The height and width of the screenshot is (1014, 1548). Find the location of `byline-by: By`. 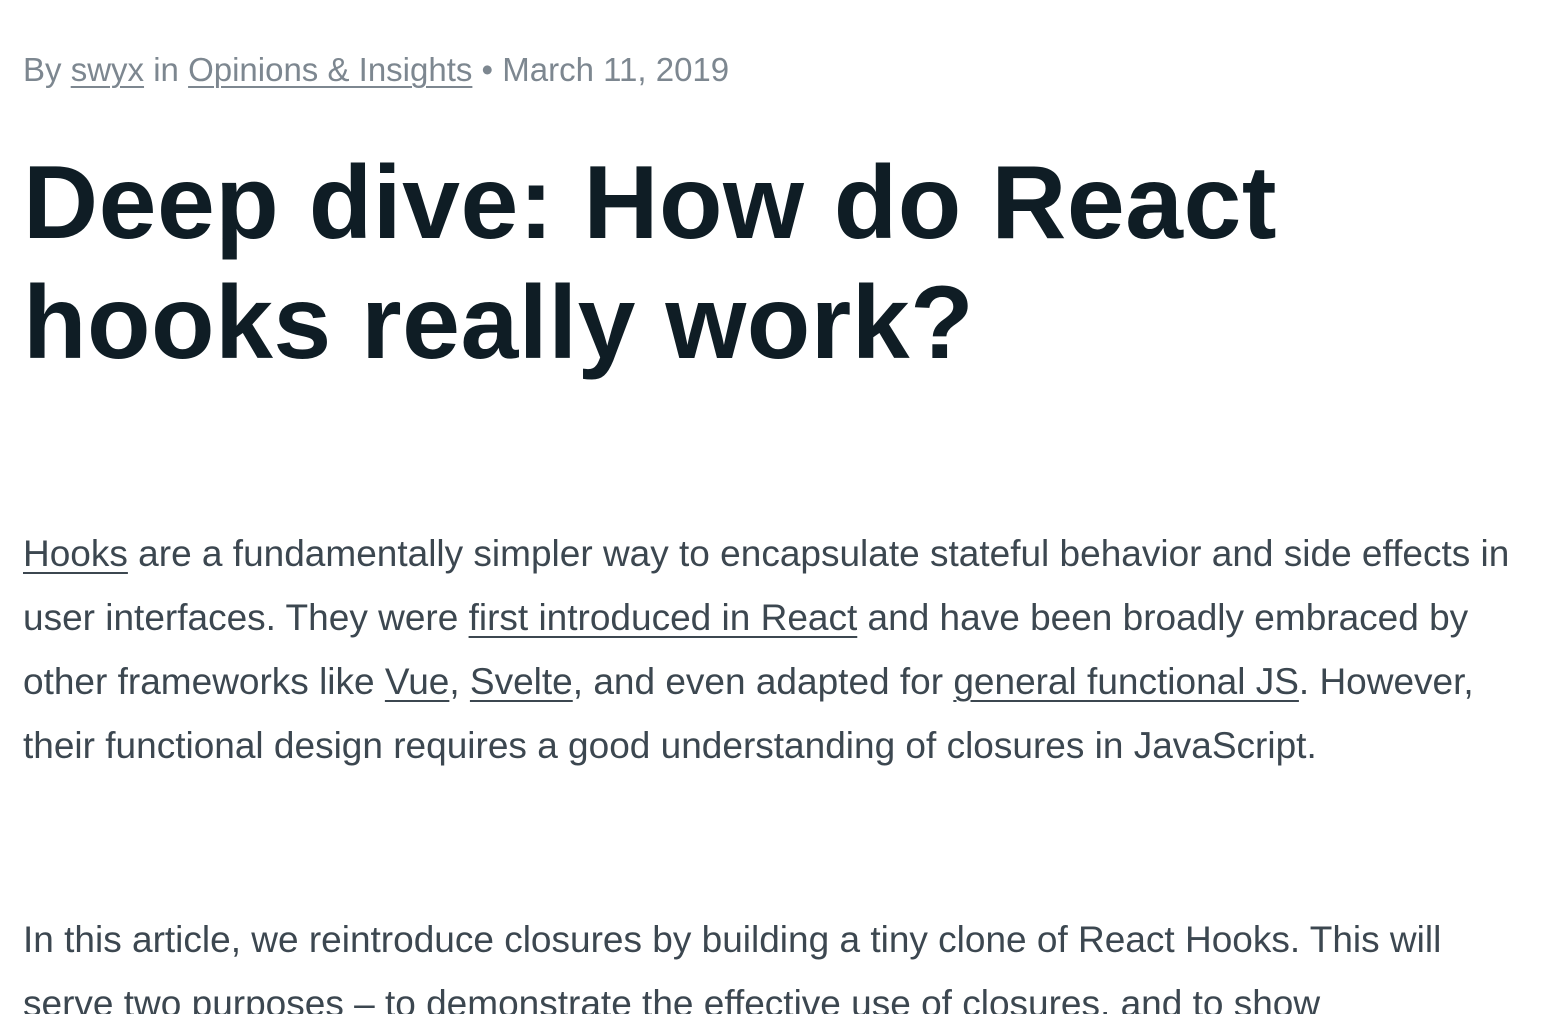

byline-by: By is located at coordinates (47, 69).